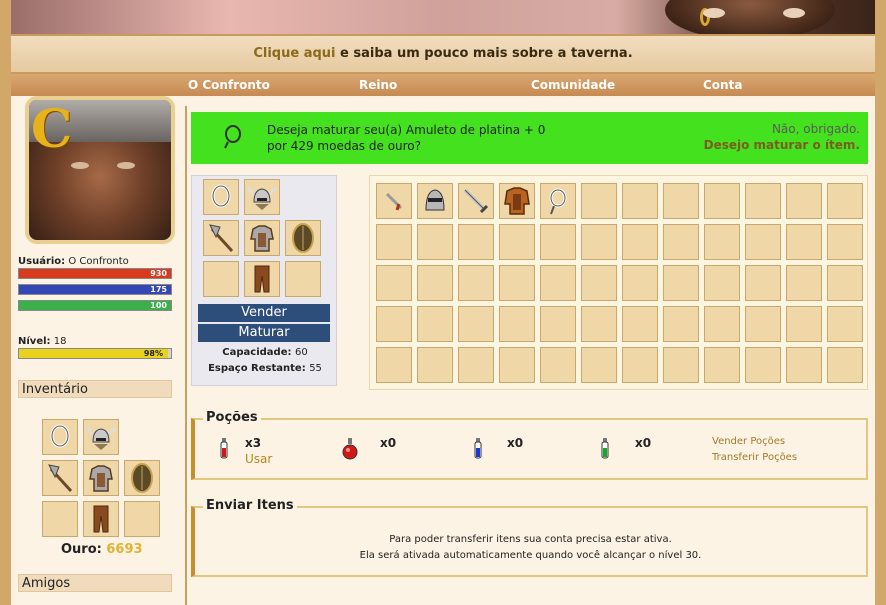  Describe the element at coordinates (782, 145) in the screenshot. I see `accept-link: Desejo maturar o ítem.` at that location.